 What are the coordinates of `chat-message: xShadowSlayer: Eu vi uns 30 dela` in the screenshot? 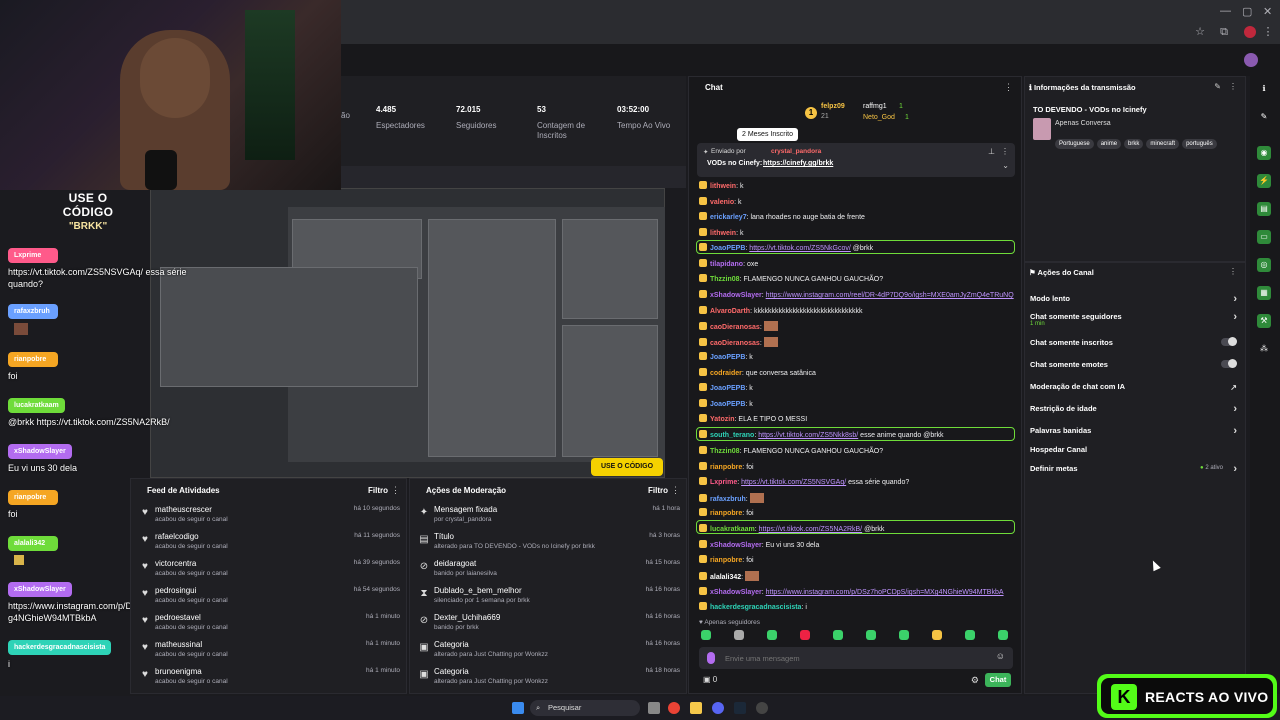 It's located at (759, 545).